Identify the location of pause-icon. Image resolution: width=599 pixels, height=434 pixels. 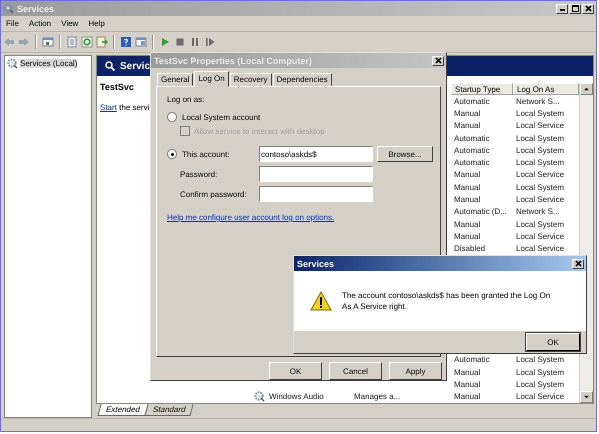
(195, 42).